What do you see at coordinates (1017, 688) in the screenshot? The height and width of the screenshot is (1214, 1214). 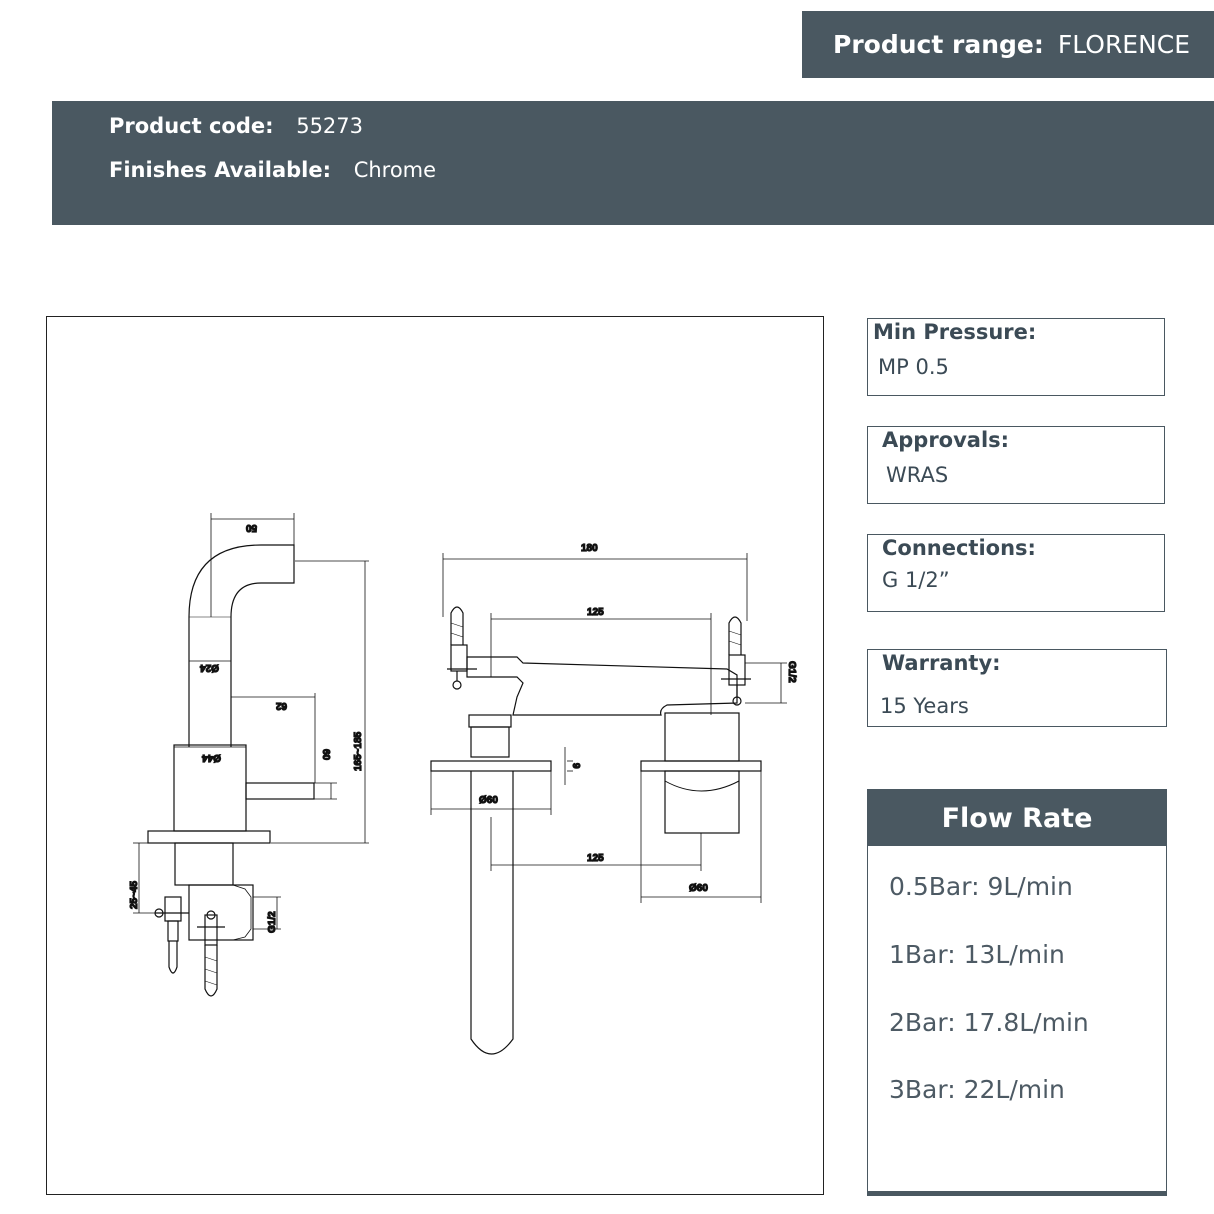 I see `warranty-box: Warranty: 15 Years` at bounding box center [1017, 688].